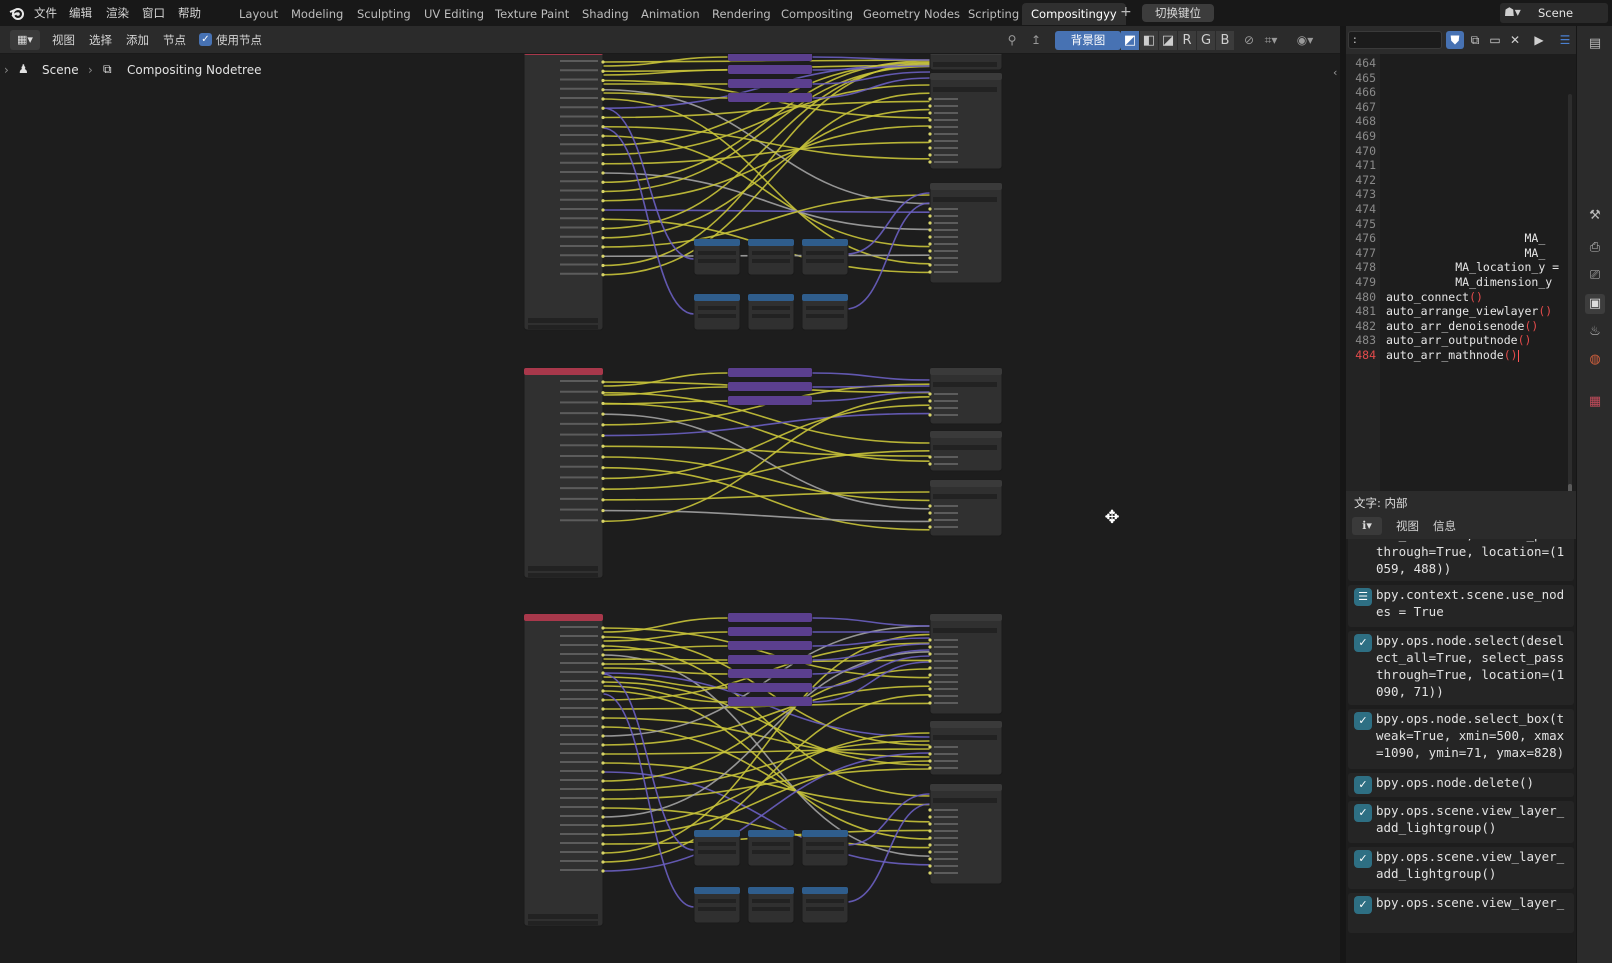 Image resolution: width=1612 pixels, height=963 pixels. Describe the element at coordinates (817, 14) in the screenshot. I see `tab-compositing: Compositing` at that location.